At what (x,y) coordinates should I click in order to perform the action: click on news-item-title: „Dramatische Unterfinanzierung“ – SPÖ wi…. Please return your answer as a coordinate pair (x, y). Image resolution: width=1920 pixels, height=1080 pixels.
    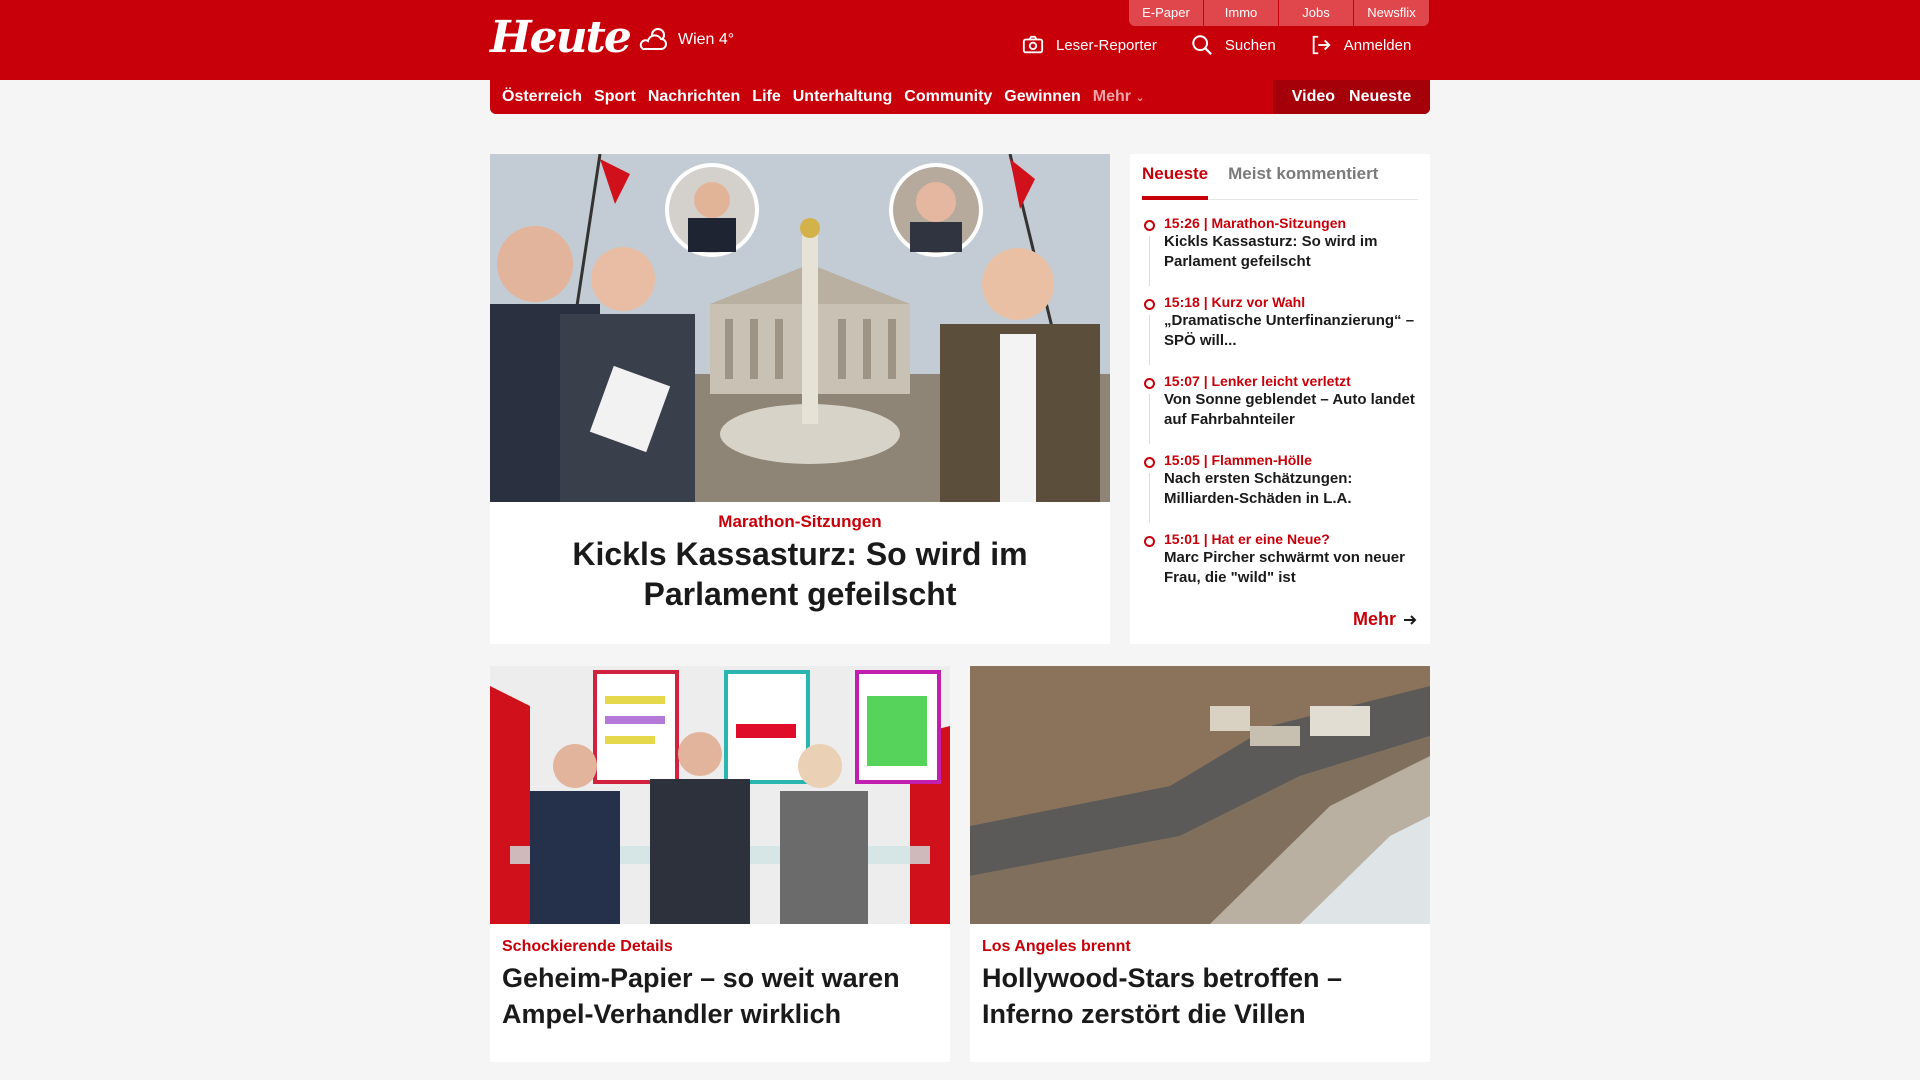
    Looking at the image, I should click on (1291, 331).